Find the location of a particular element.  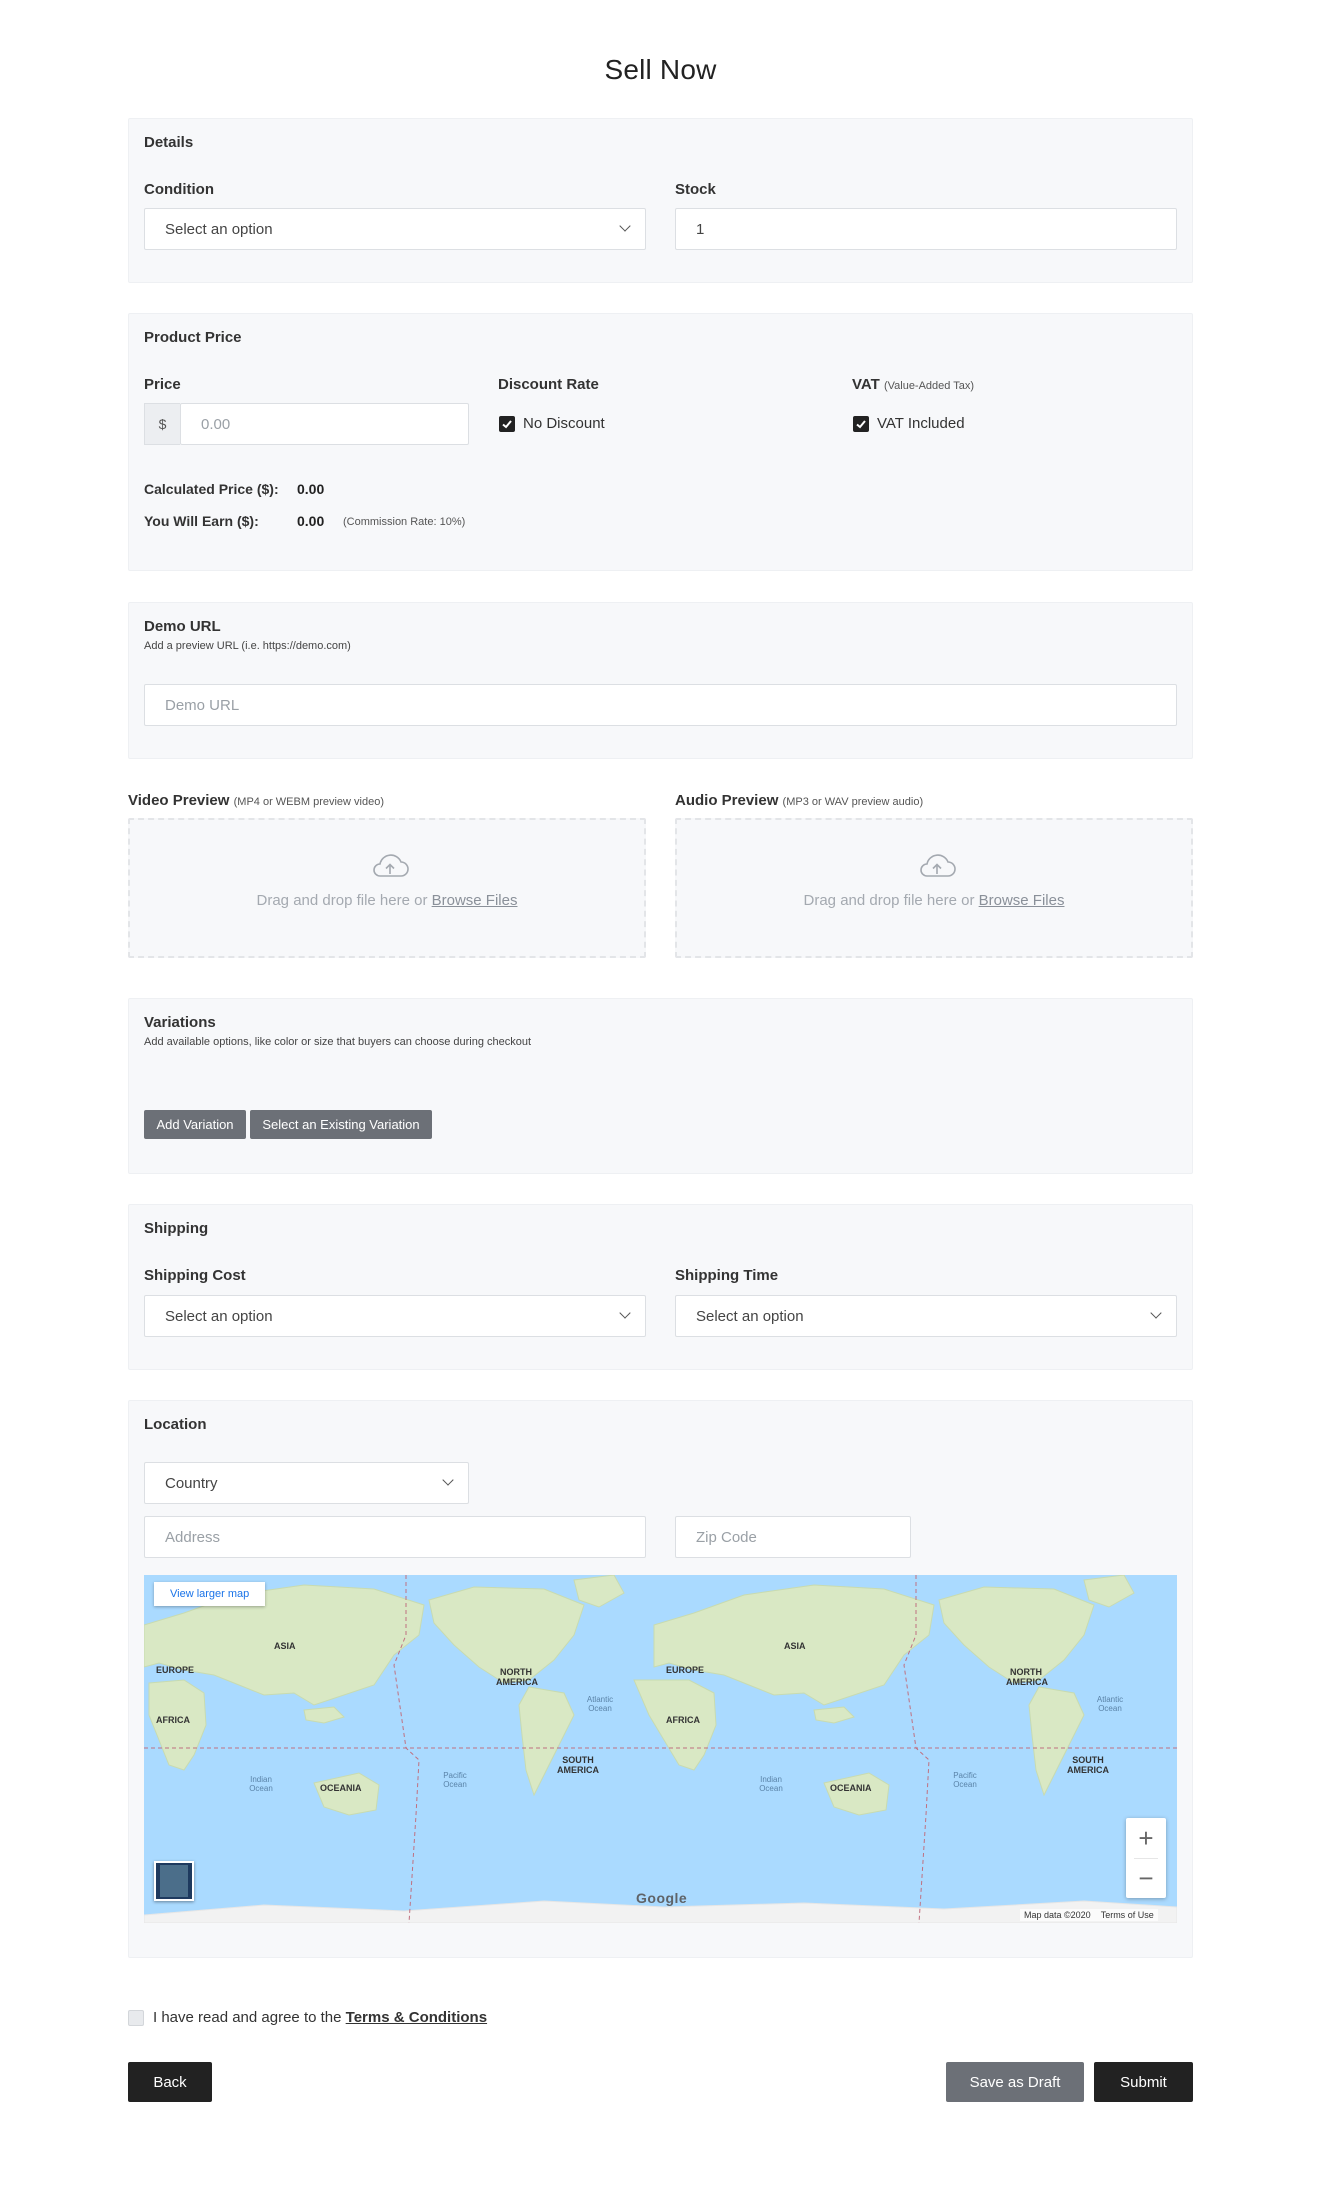

stock-input-value: 1 is located at coordinates (700, 229).